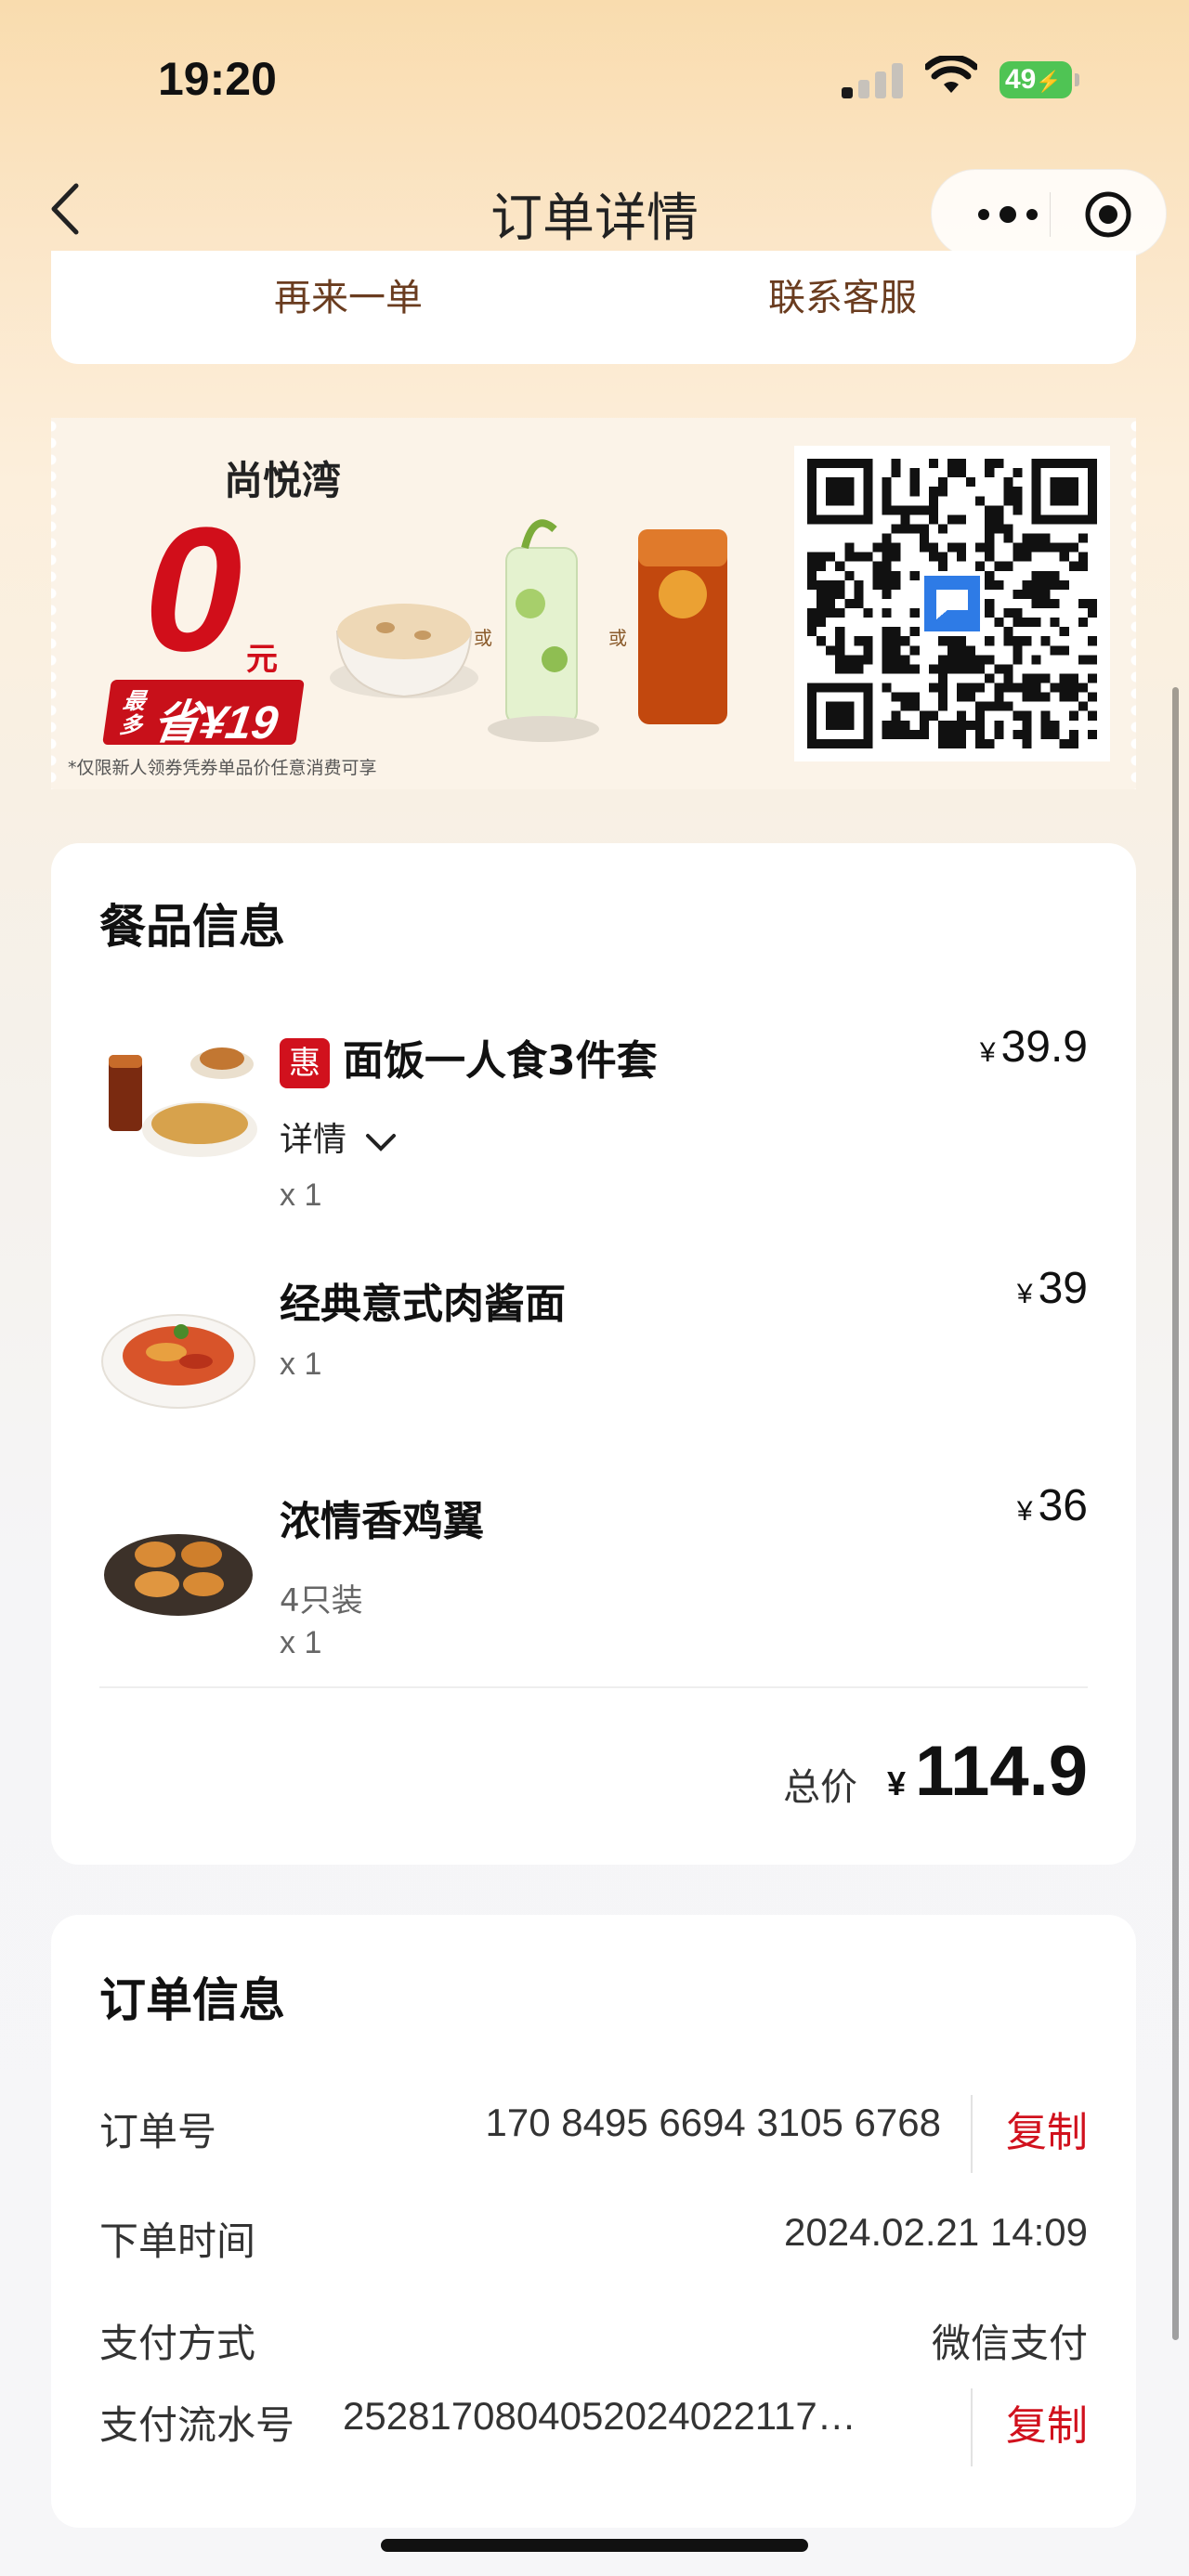  Describe the element at coordinates (1063, 1505) in the screenshot. I see `item-price-value: 36` at that location.